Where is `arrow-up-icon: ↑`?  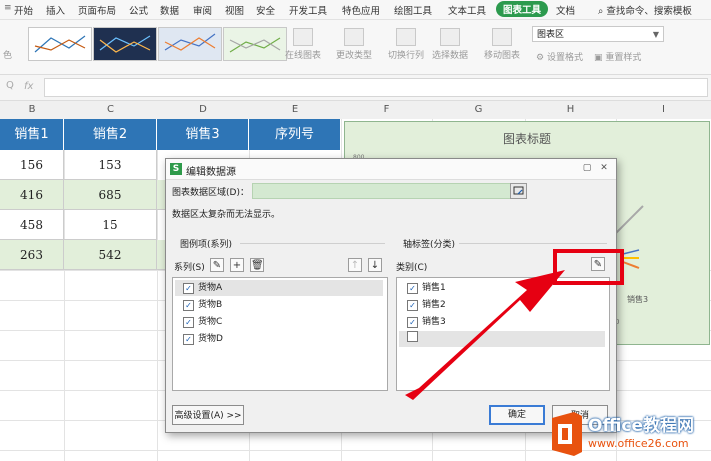
arrow-up-icon: ↑ is located at coordinates (355, 265).